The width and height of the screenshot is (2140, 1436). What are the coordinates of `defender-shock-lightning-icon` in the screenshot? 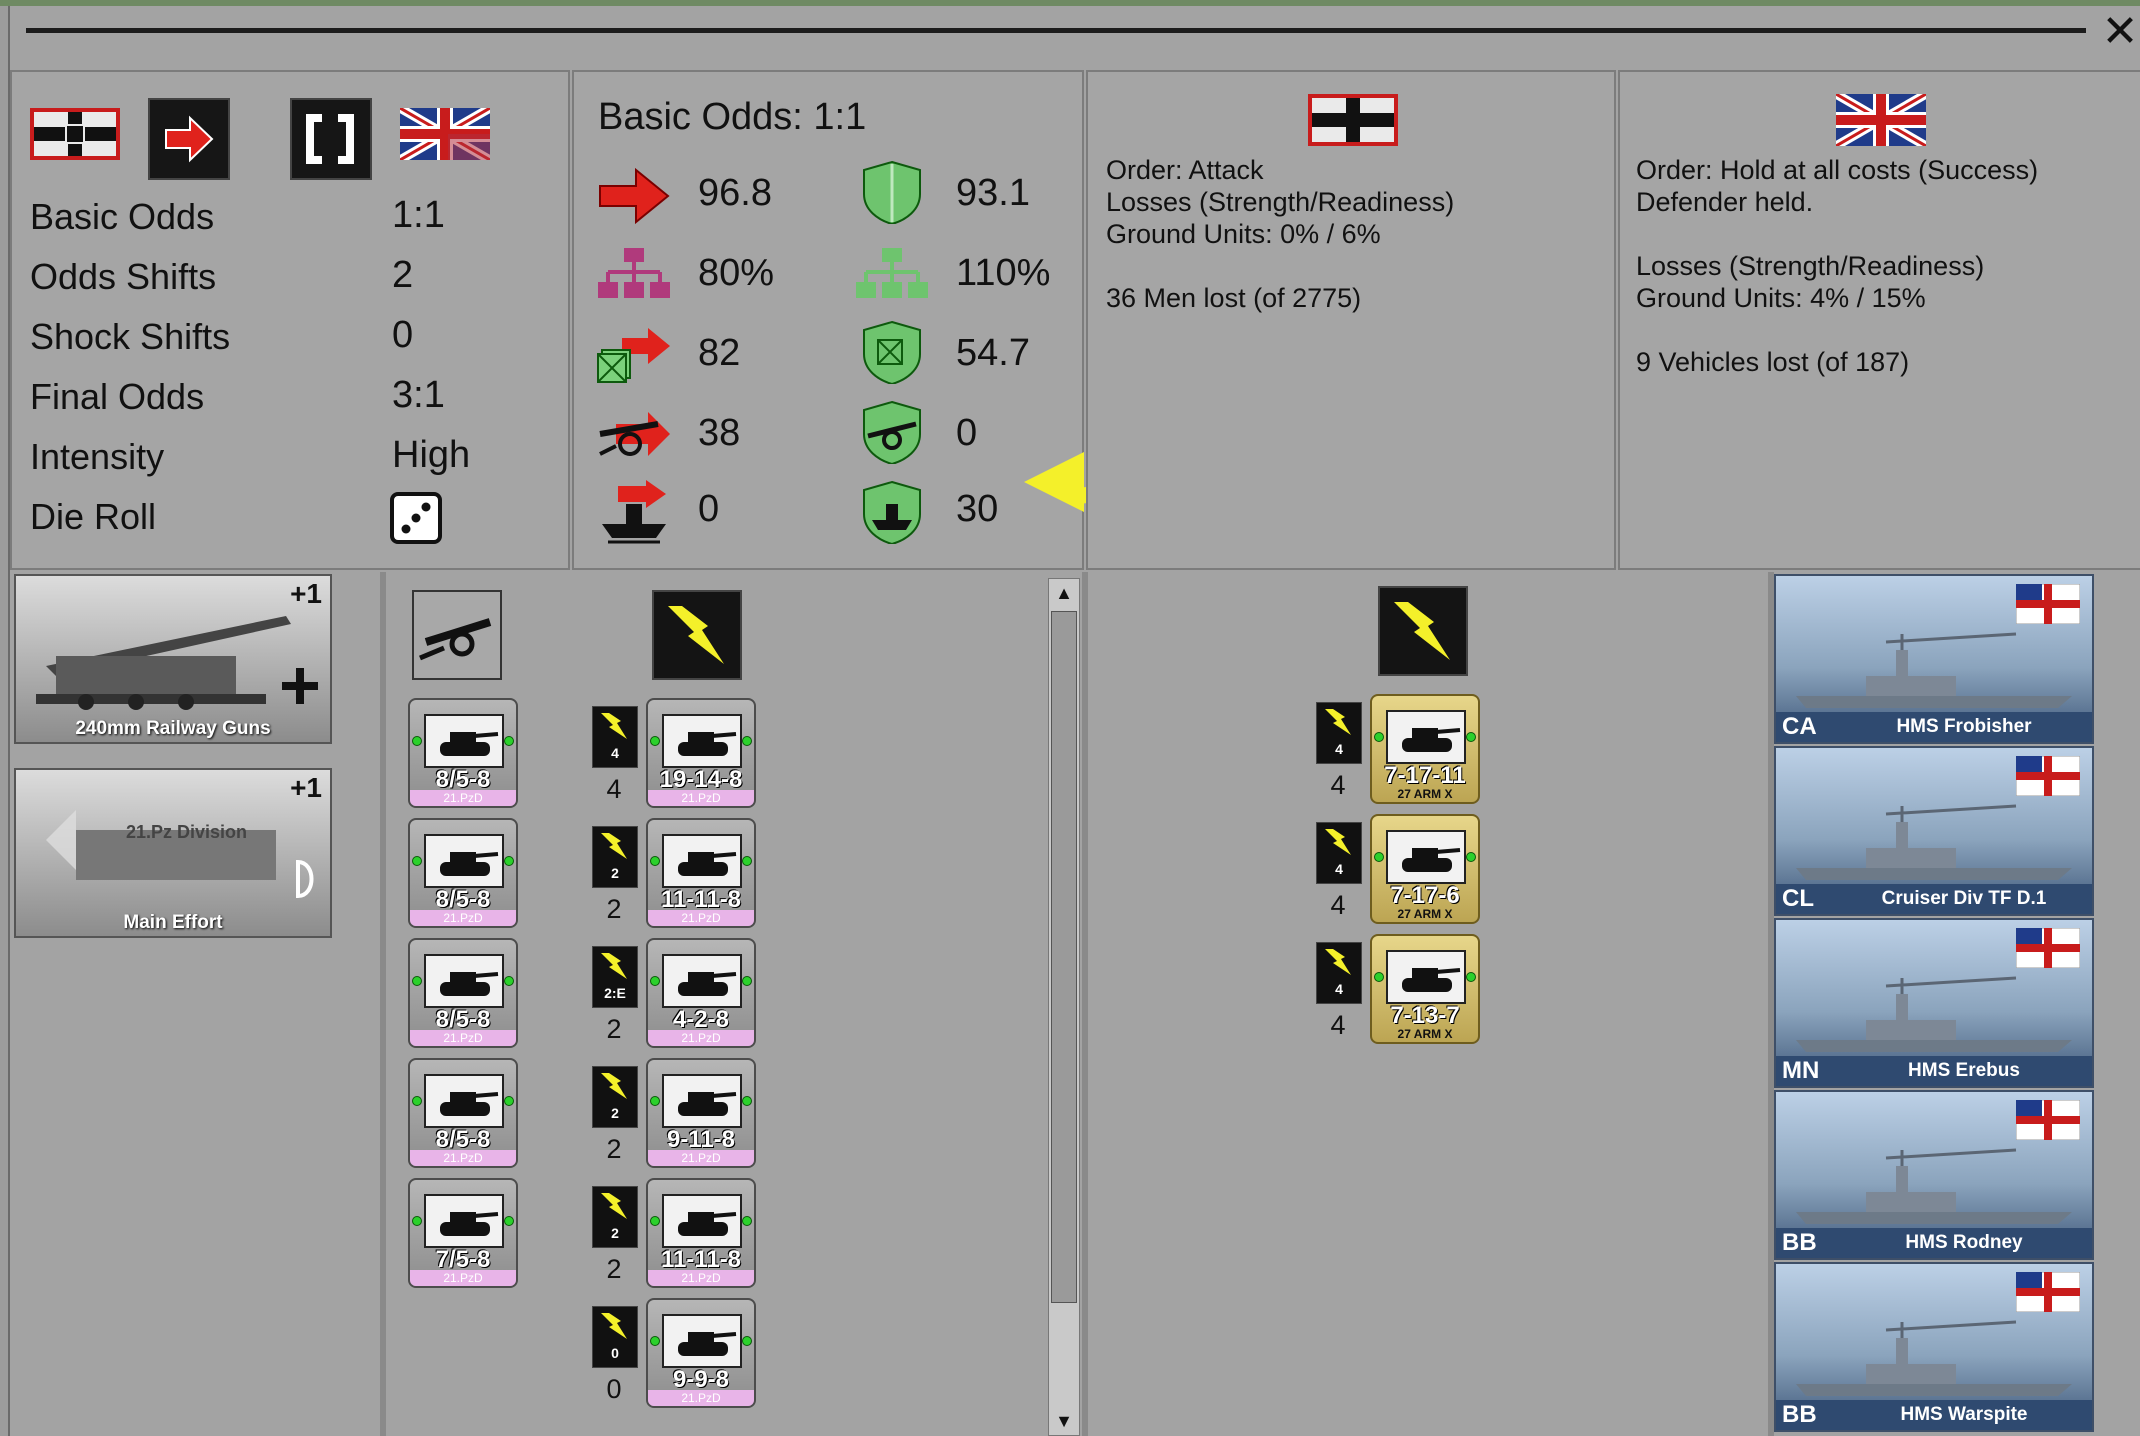 It's located at (1422, 631).